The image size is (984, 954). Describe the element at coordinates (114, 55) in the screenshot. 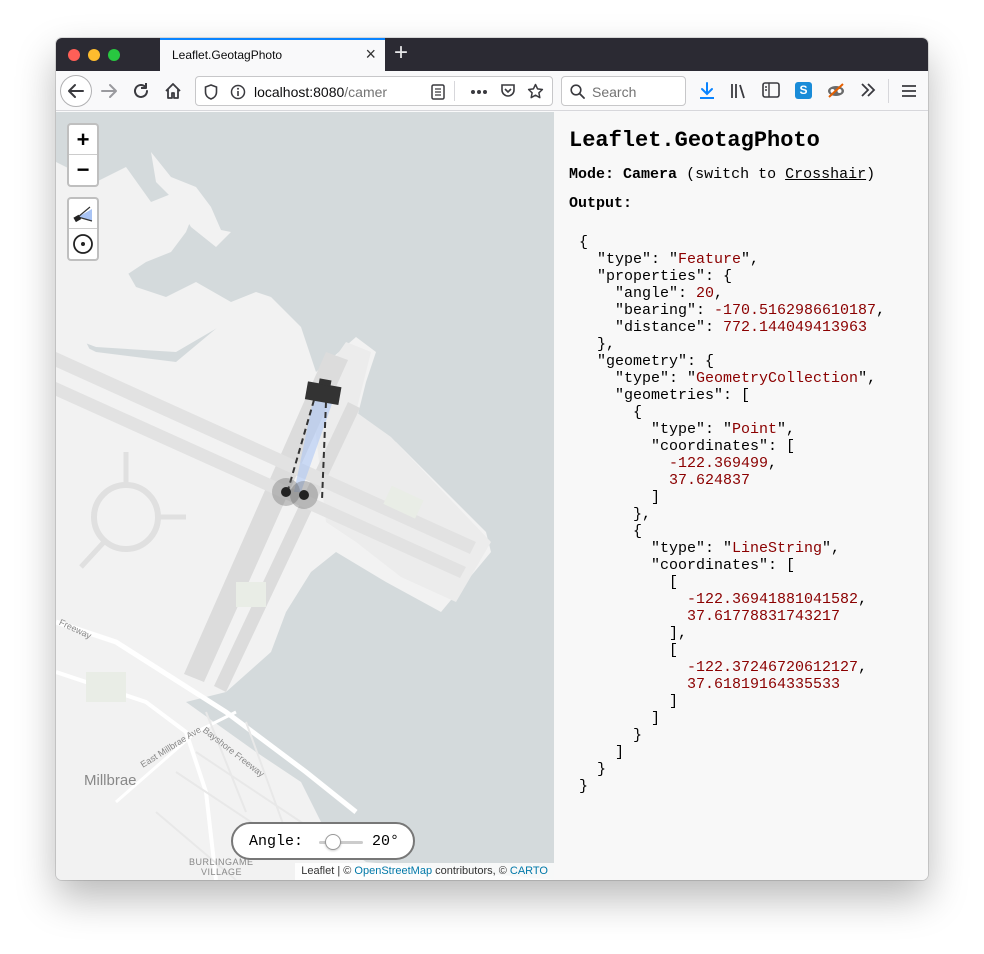

I see `window-maximize-button` at that location.